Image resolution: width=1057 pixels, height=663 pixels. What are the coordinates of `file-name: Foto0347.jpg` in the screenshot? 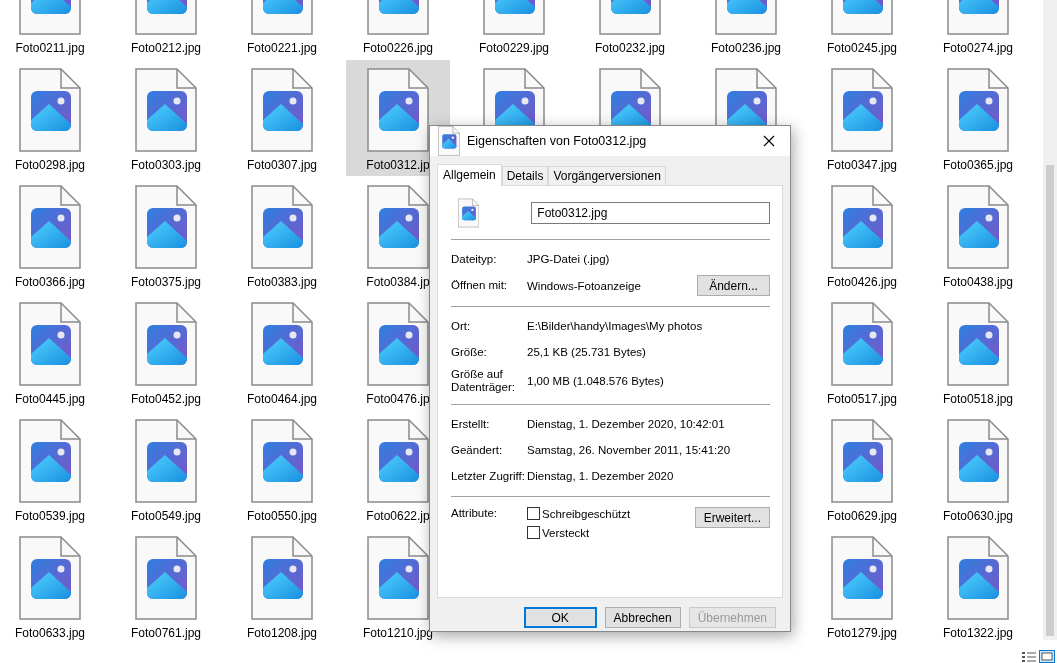 It's located at (862, 165).